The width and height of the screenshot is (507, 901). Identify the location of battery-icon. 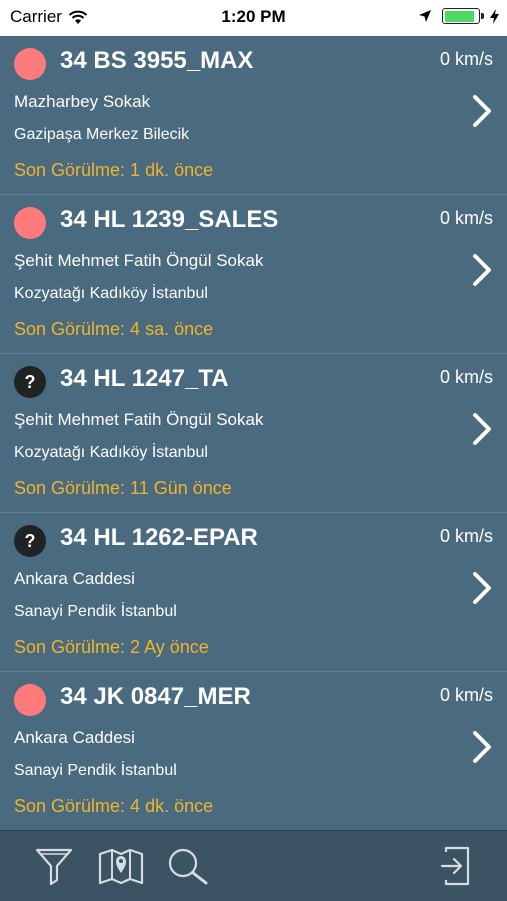
(463, 16).